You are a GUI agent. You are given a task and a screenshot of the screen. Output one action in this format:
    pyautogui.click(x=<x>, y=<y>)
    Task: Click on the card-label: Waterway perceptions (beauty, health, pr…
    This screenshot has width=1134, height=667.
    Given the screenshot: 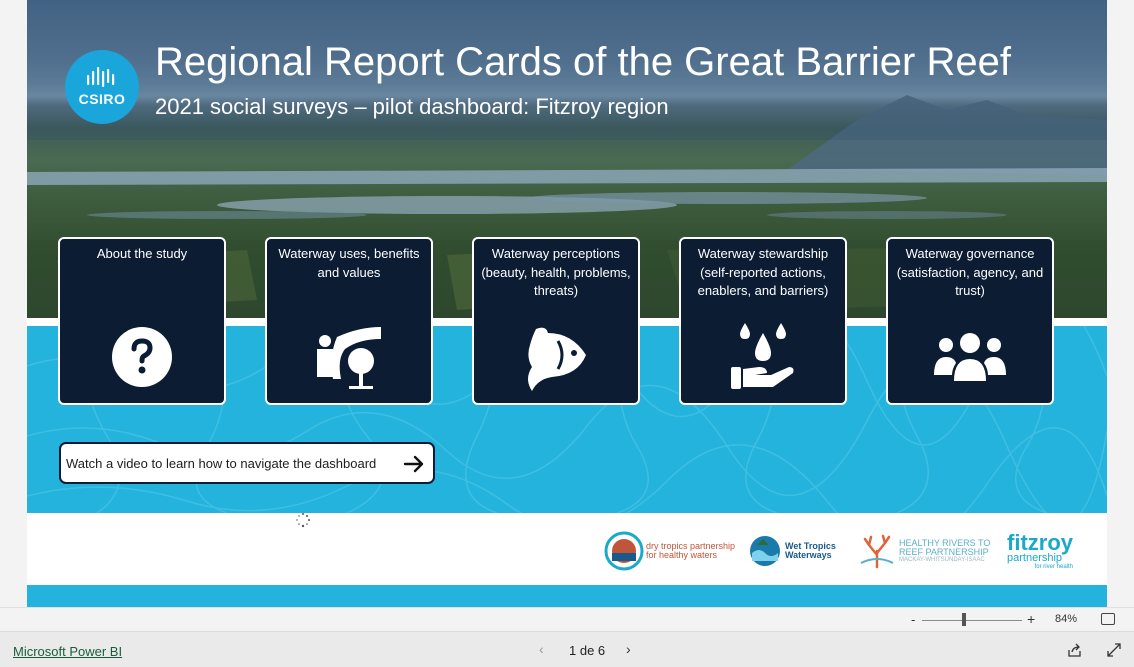 What is the action you would take?
    pyautogui.click(x=556, y=272)
    